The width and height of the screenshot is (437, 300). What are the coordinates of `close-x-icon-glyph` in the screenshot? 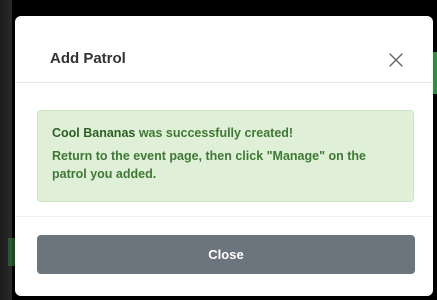 It's located at (396, 60).